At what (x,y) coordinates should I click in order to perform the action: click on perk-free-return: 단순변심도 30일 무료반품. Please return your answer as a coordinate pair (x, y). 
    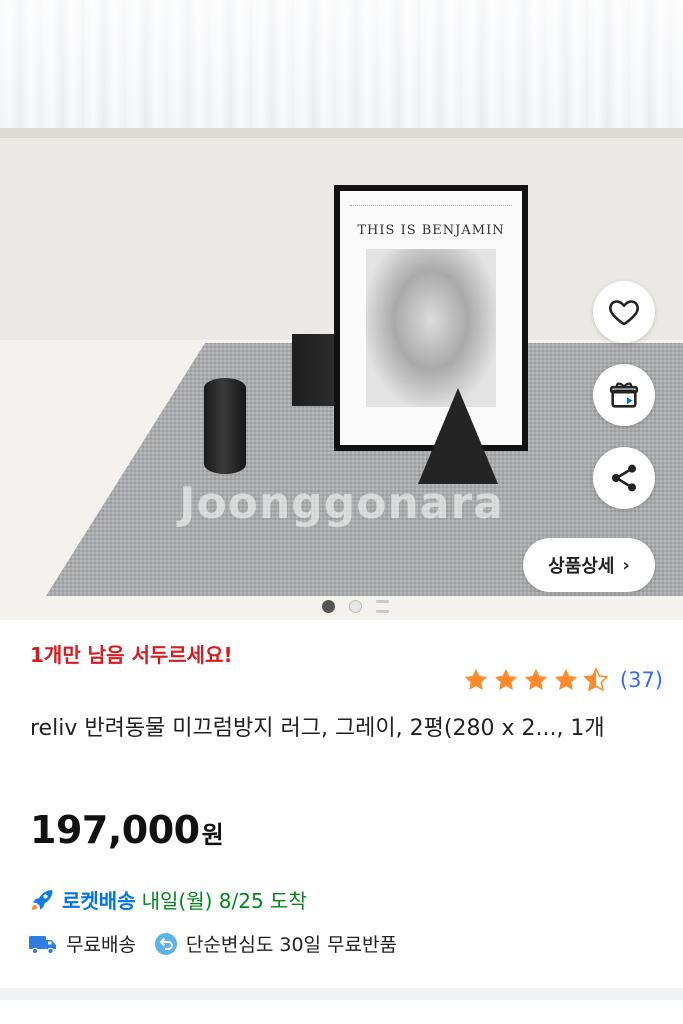
    Looking at the image, I should click on (275, 943).